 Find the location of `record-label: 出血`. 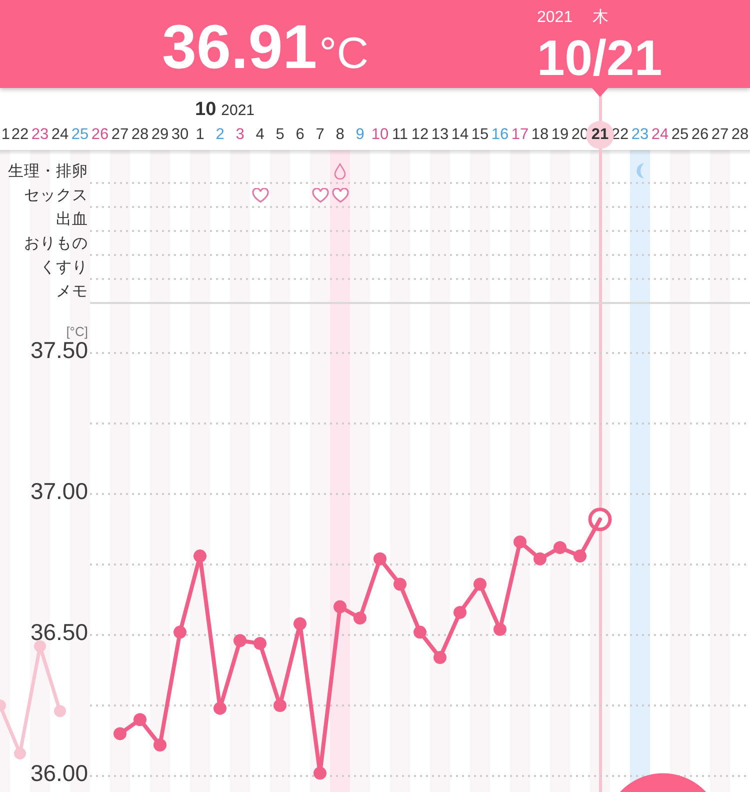

record-label: 出血 is located at coordinates (72, 220).